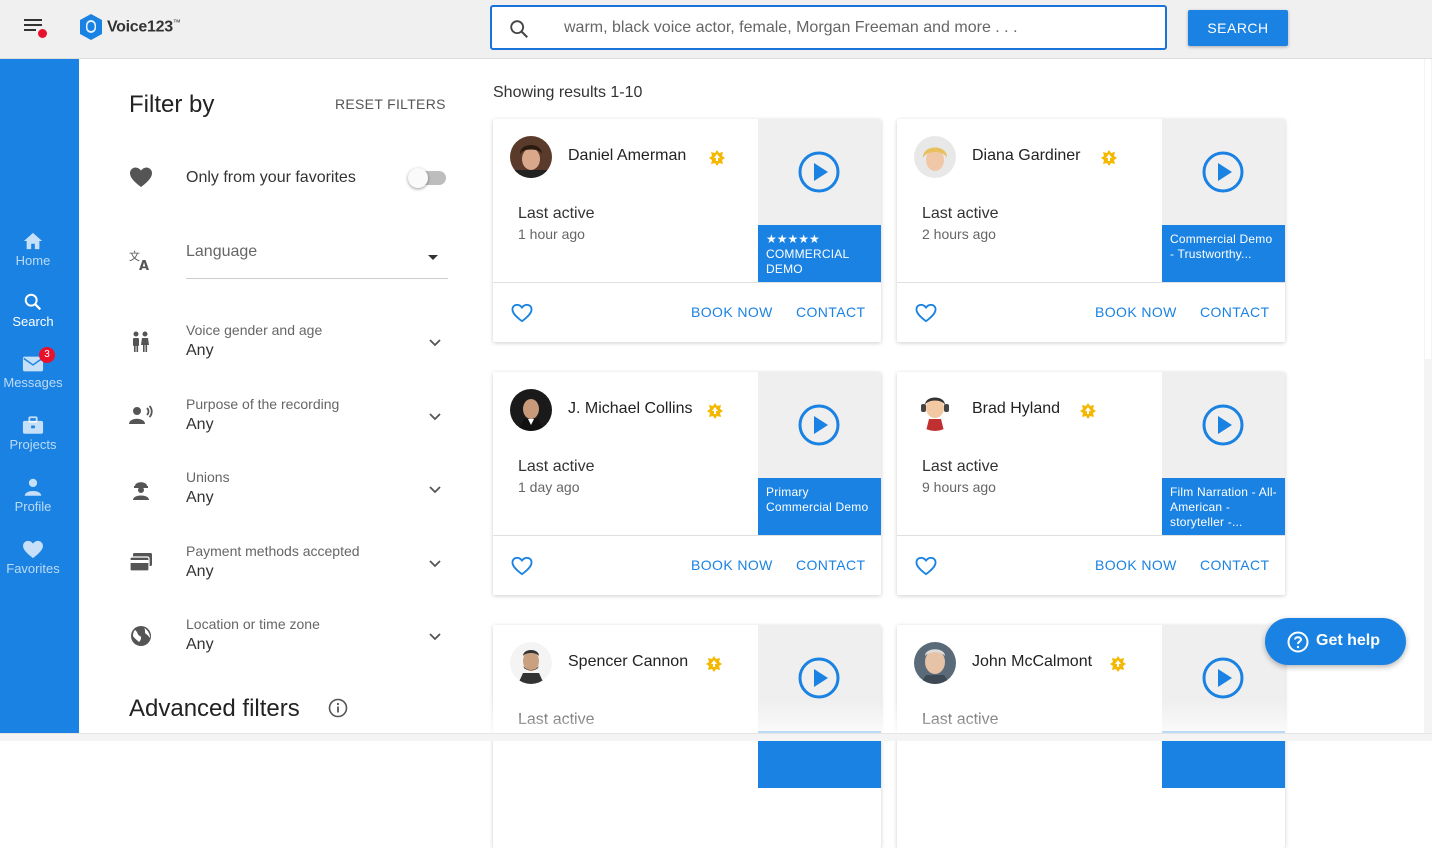 This screenshot has height=848, width=1432. I want to click on filter-purpose: Purpose of the recording Any, so click(317, 415).